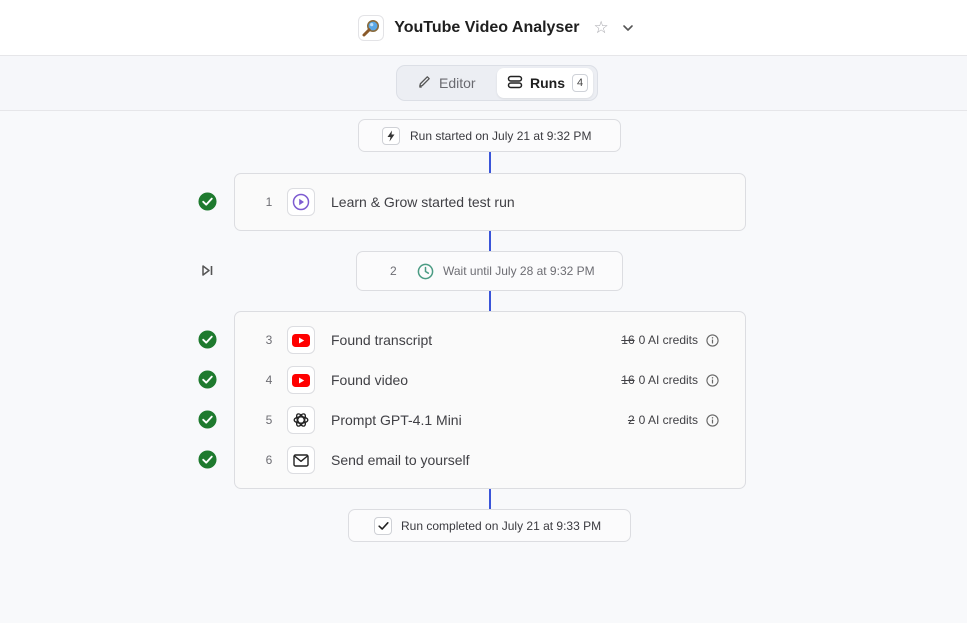  I want to click on tab-runs-label: Runs, so click(547, 83).